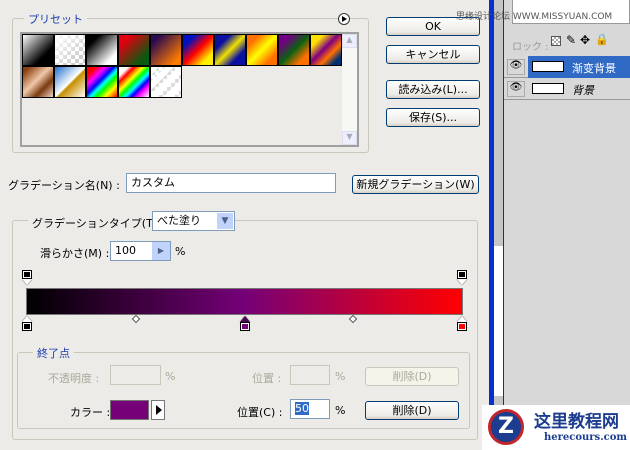 The height and width of the screenshot is (450, 630). Describe the element at coordinates (225, 221) in the screenshot. I see `chevron-down-icon: ▼` at that location.